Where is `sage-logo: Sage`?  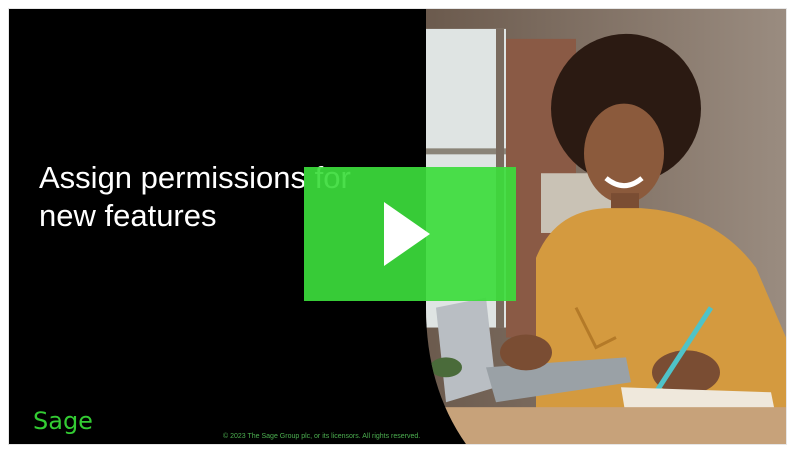
sage-logo: Sage is located at coordinates (63, 421).